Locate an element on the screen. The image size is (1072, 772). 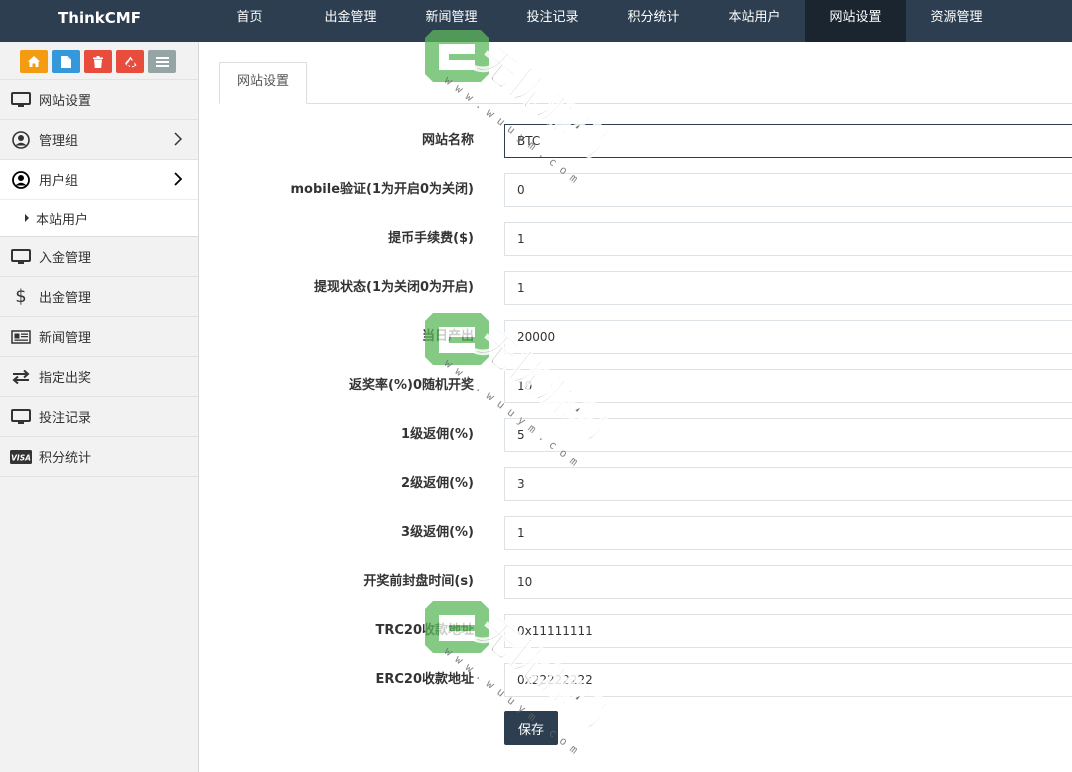
svg-text: VISA is located at coordinates (21, 457).